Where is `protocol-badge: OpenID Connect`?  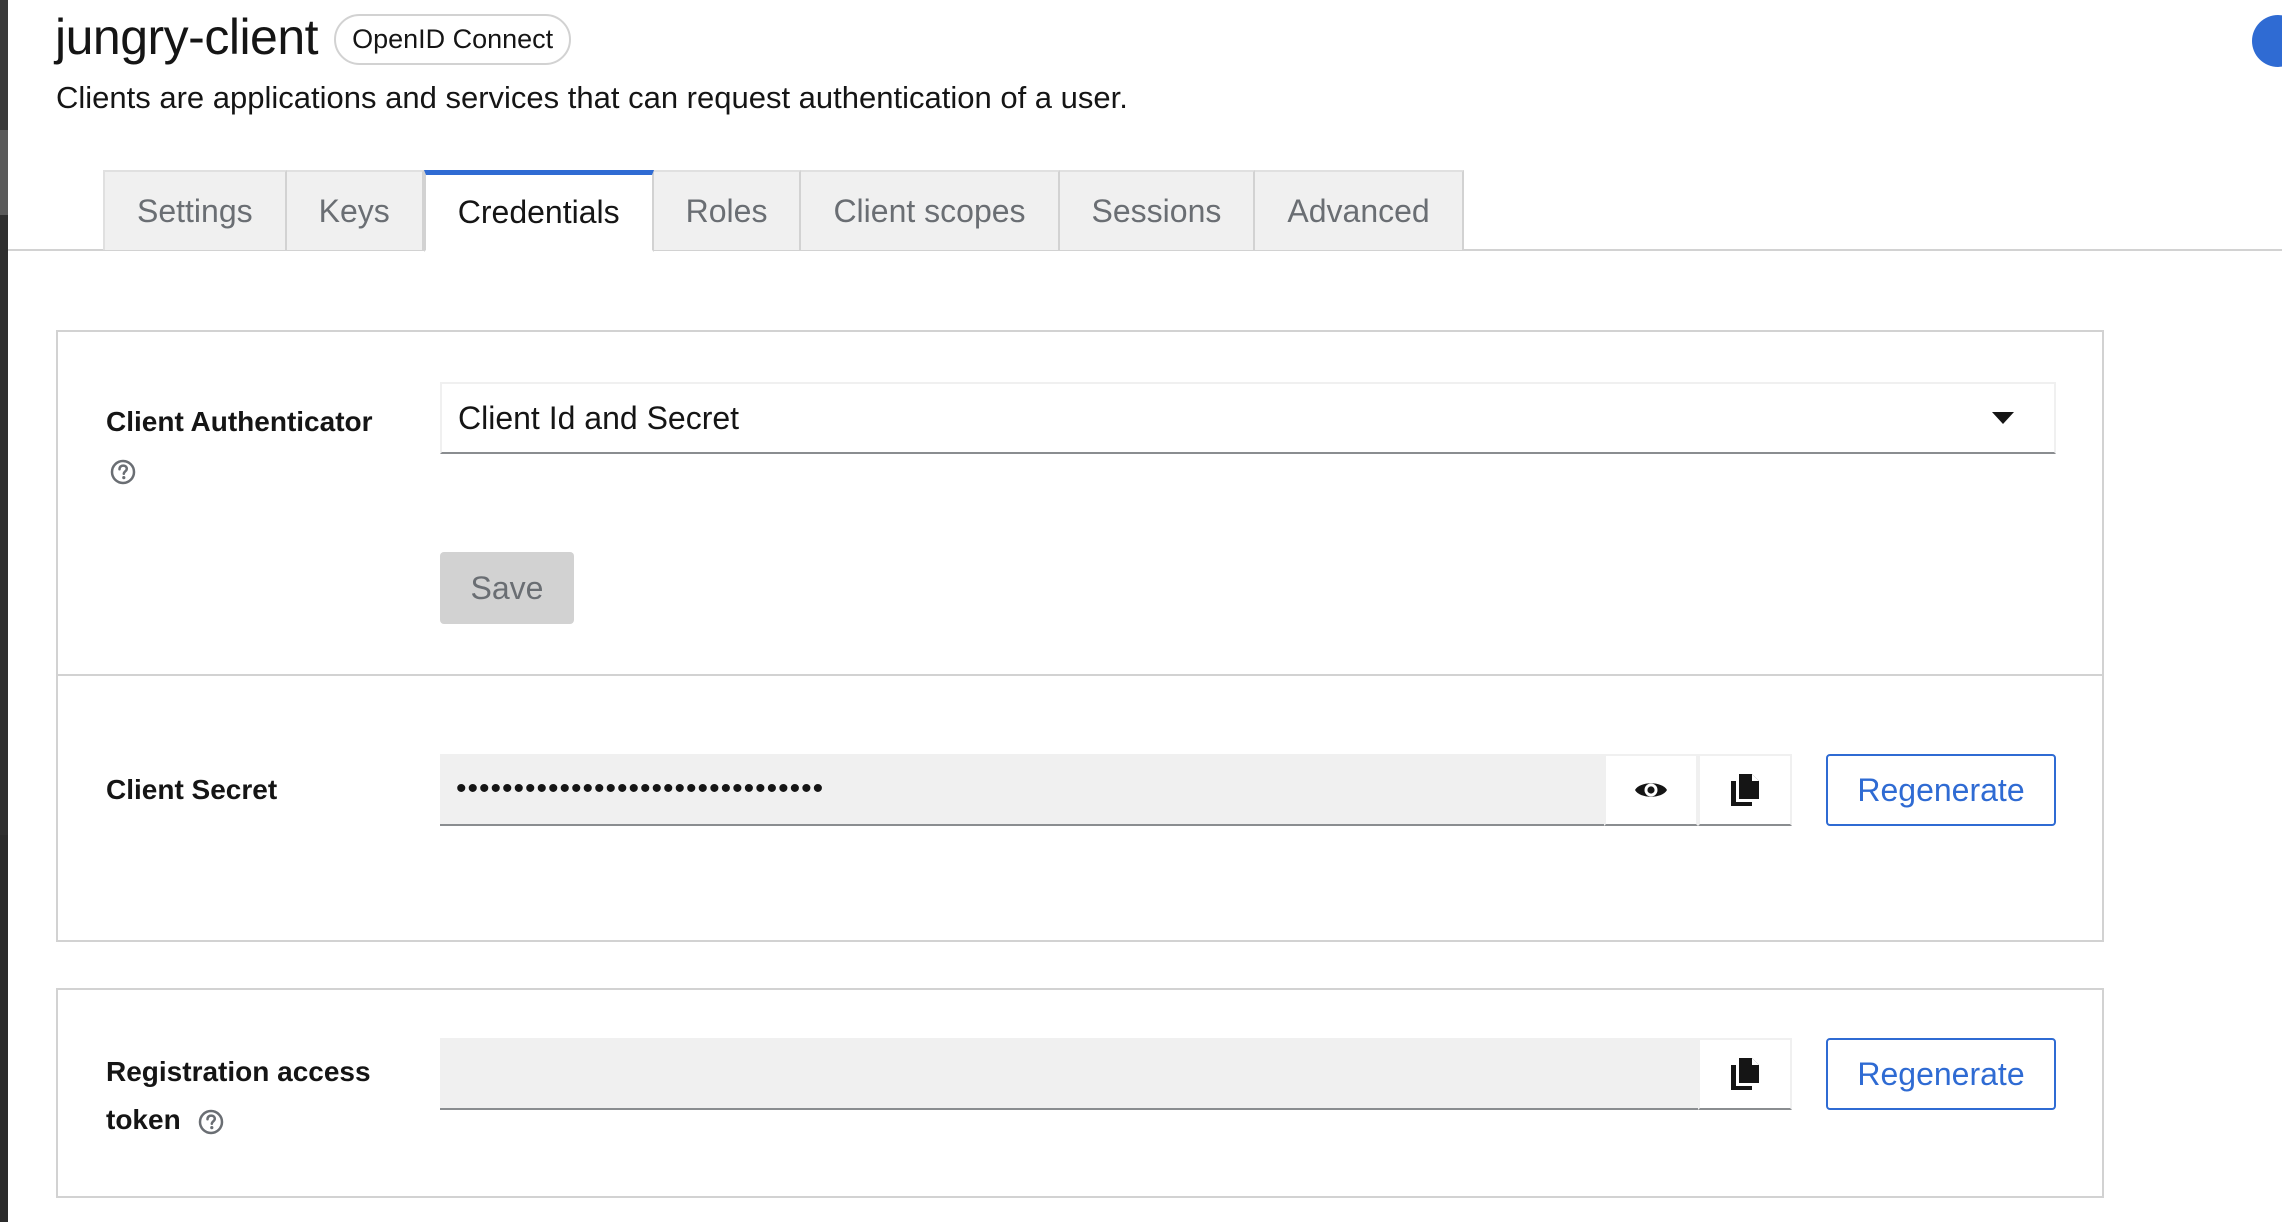
protocol-badge: OpenID Connect is located at coordinates (453, 39).